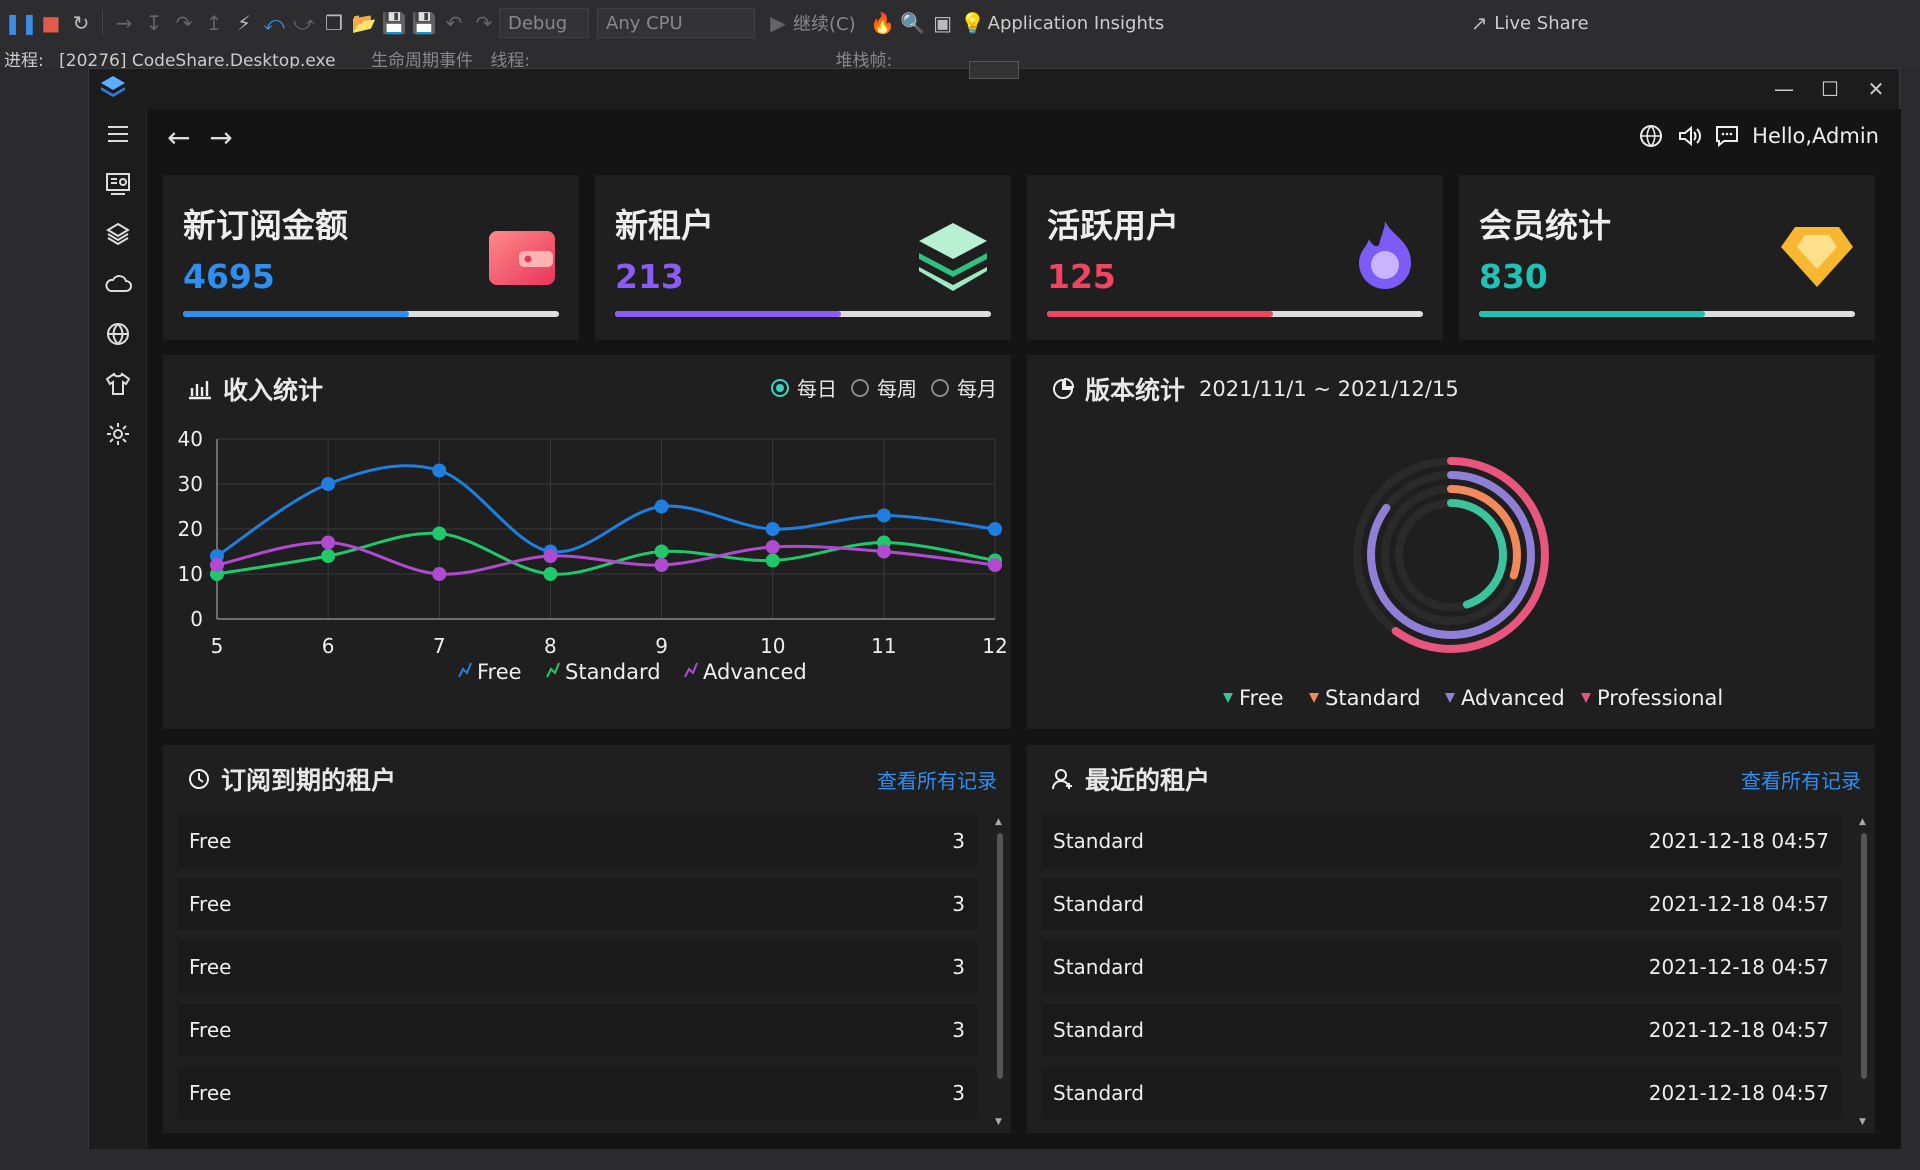  Describe the element at coordinates (1148, 780) in the screenshot. I see `recent-title-text: 最近的租户` at that location.